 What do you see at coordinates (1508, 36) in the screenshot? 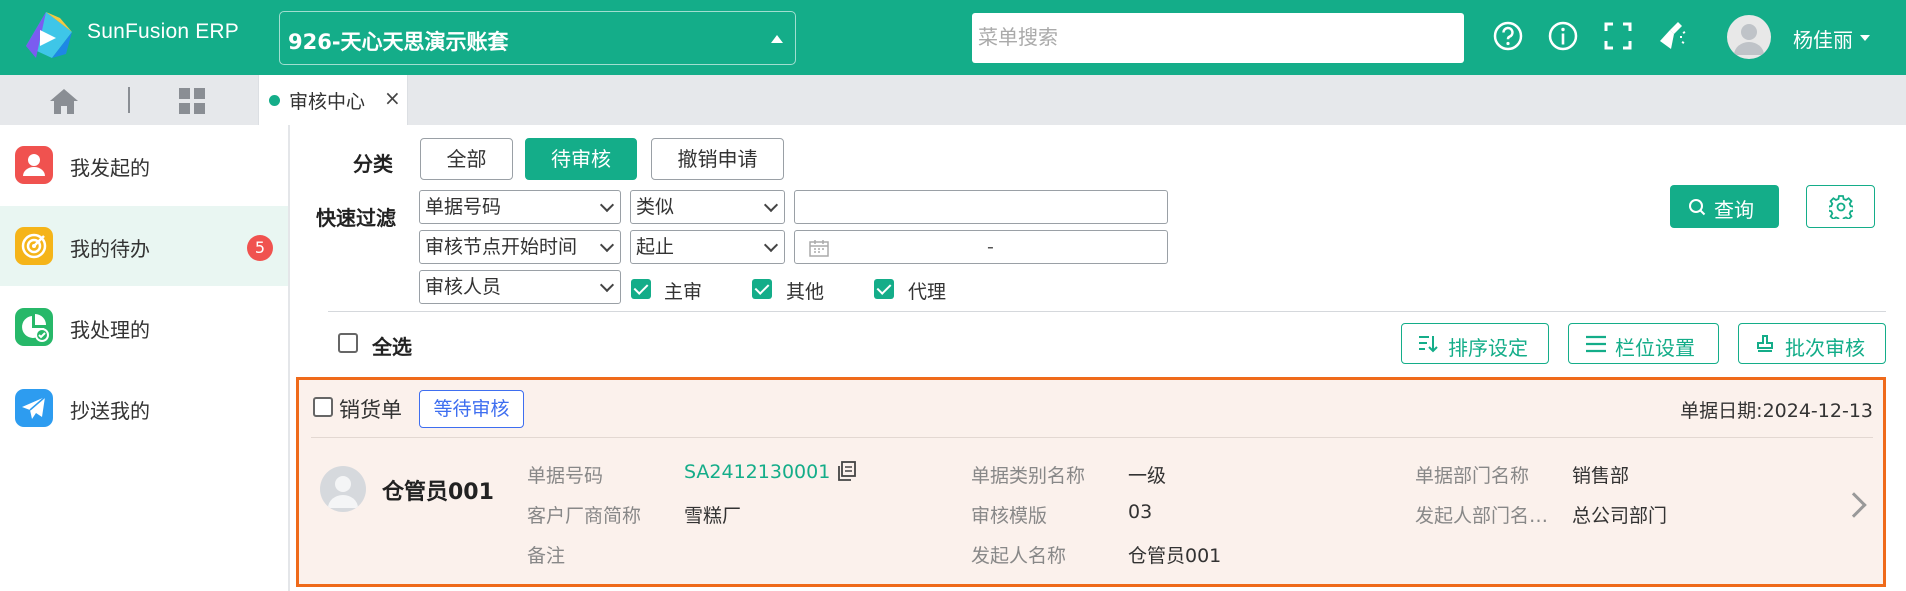
I see `help-icon` at bounding box center [1508, 36].